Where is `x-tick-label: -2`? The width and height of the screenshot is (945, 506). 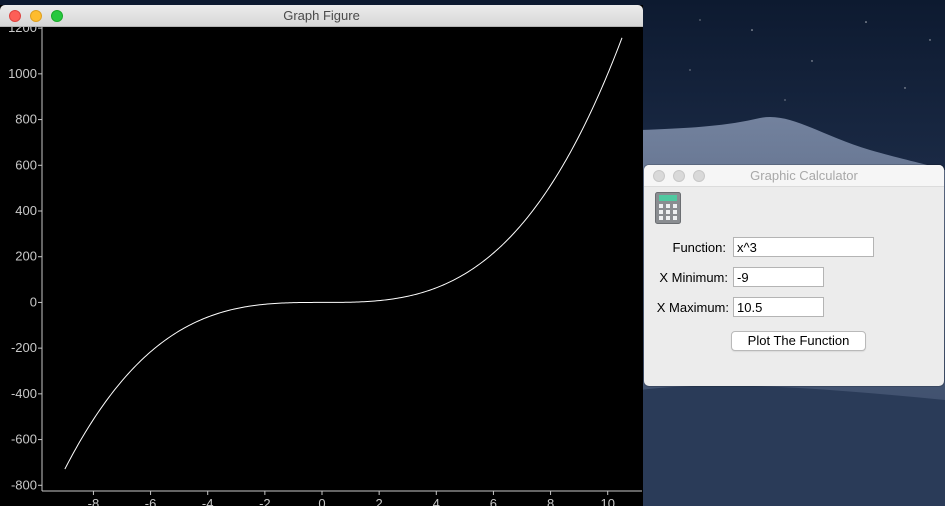
x-tick-label: -2 is located at coordinates (265, 501).